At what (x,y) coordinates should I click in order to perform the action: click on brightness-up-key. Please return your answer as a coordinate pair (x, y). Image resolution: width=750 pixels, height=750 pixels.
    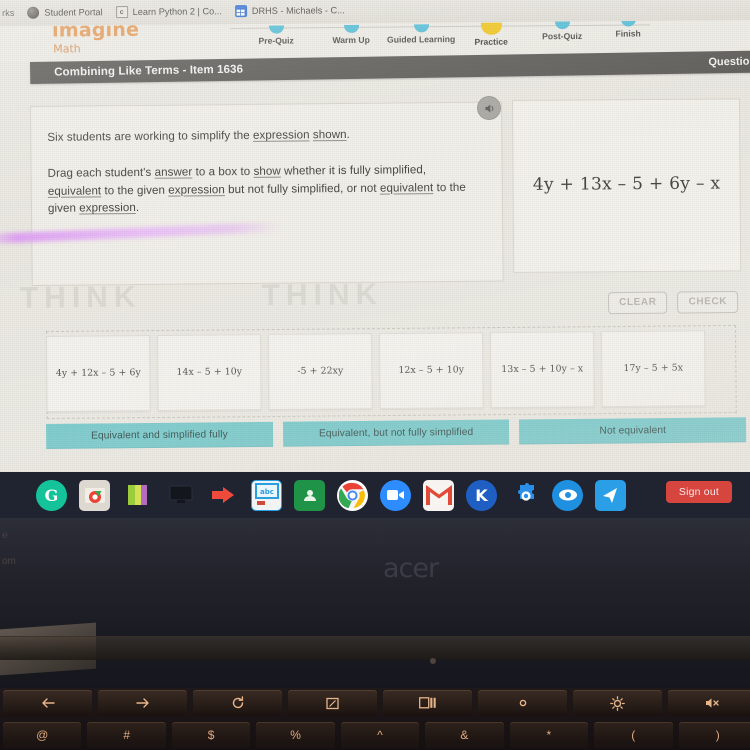
    Looking at the image, I should click on (617, 703).